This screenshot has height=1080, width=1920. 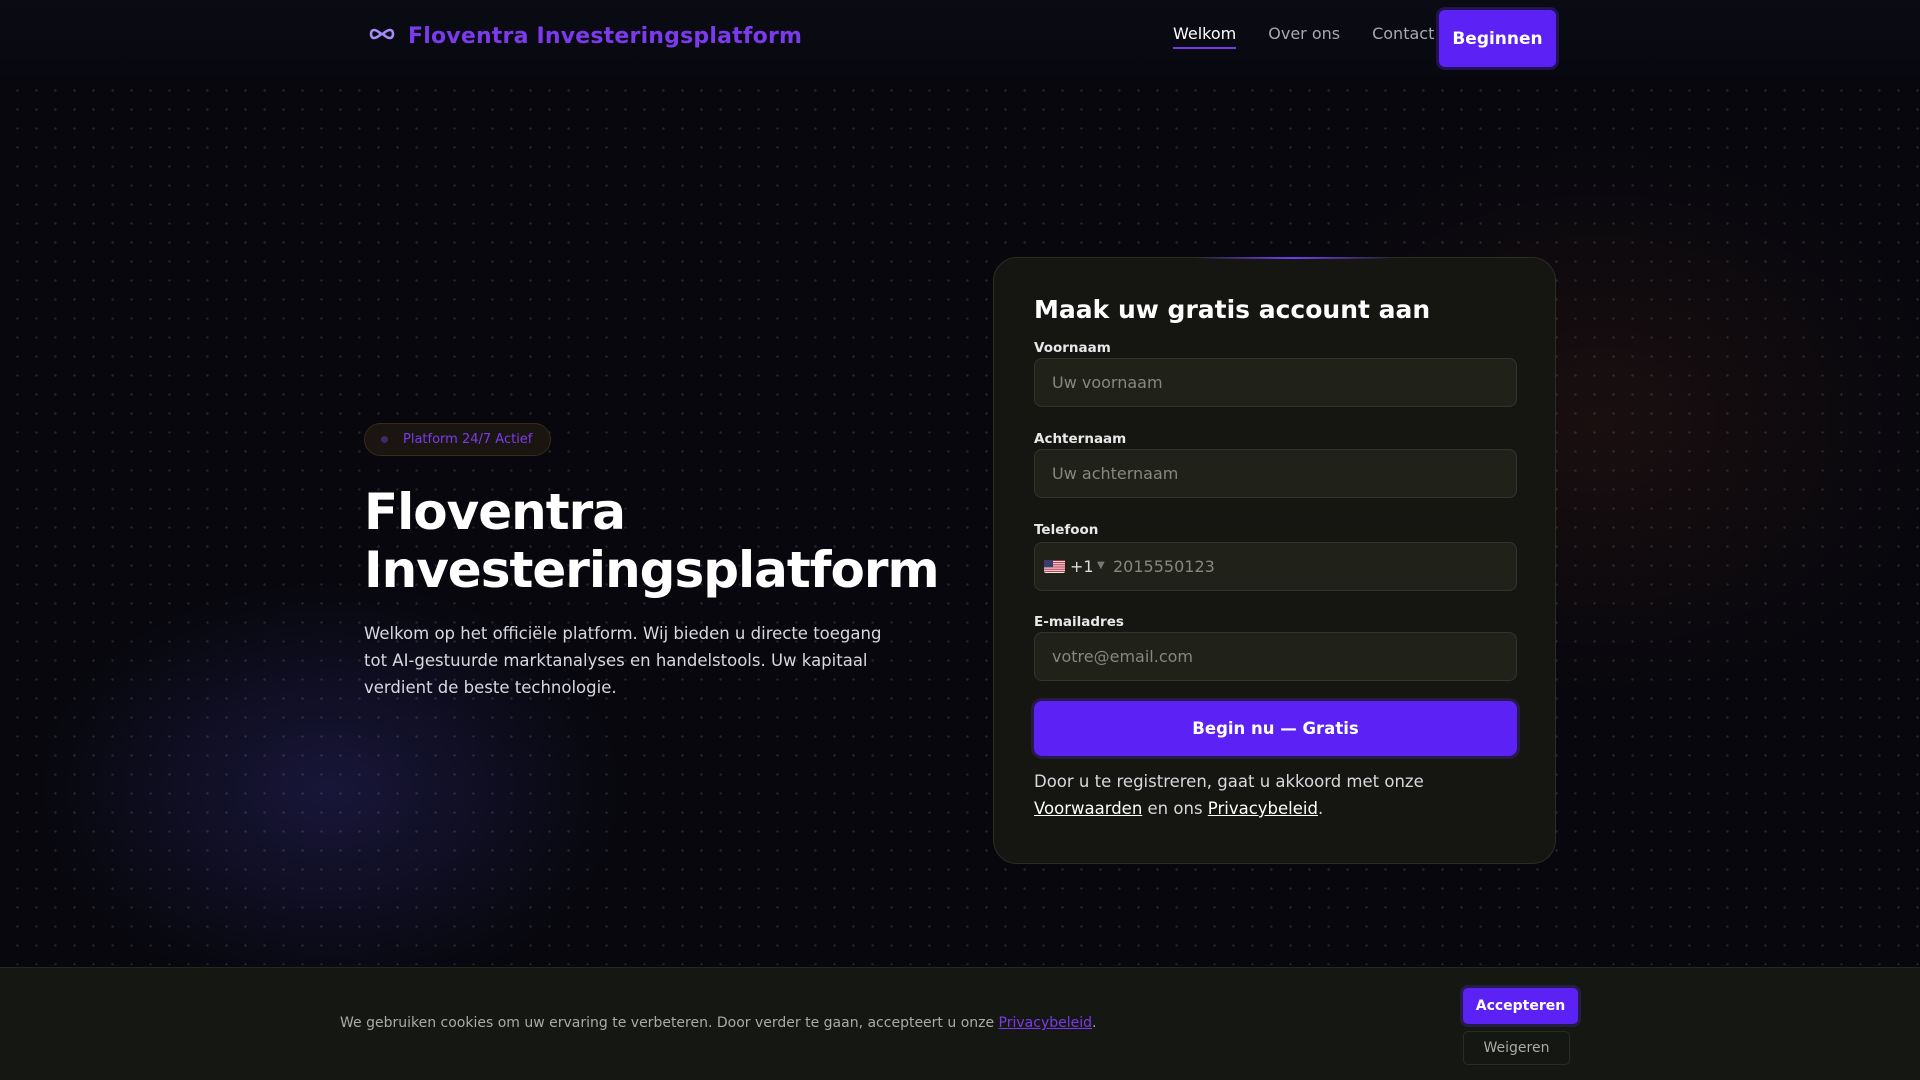 I want to click on chevron-down-icon: ▼, so click(x=1101, y=565).